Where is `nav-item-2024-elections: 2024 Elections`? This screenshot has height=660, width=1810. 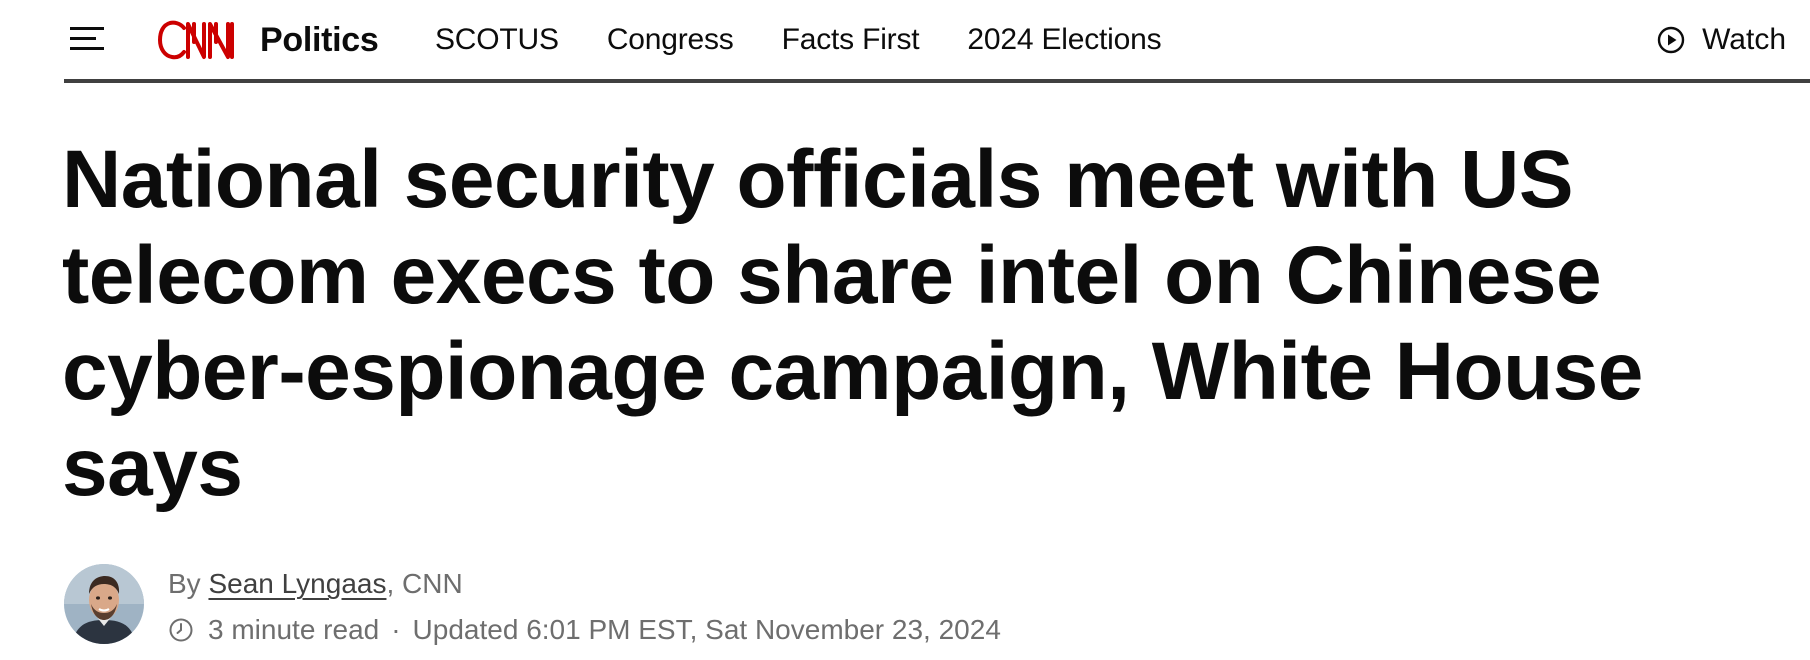
nav-item-2024-elections: 2024 Elections is located at coordinates (1064, 40).